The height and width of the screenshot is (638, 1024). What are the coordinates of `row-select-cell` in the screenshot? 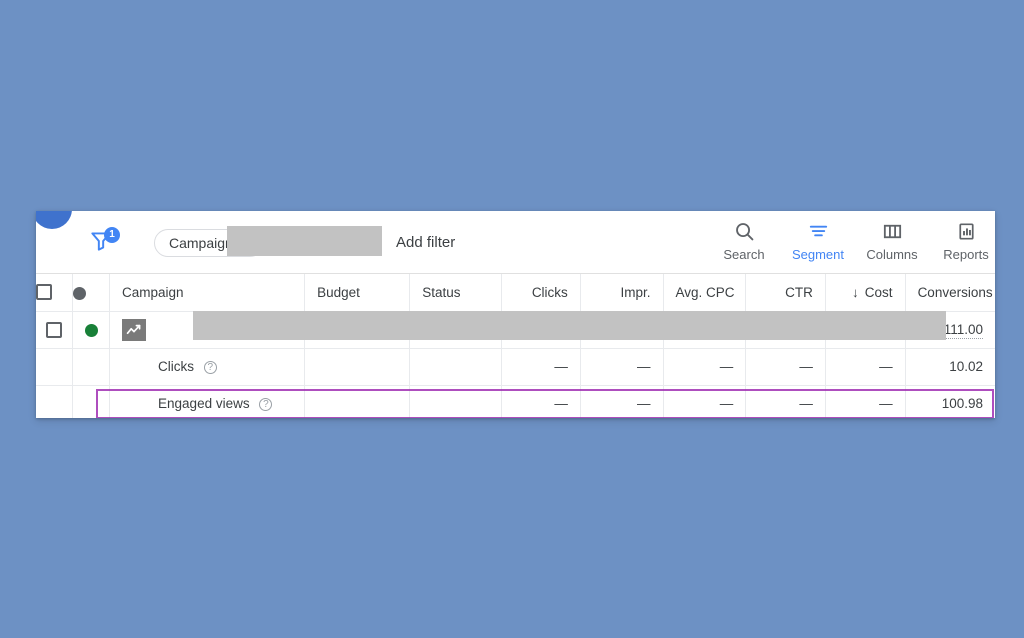 It's located at (55, 330).